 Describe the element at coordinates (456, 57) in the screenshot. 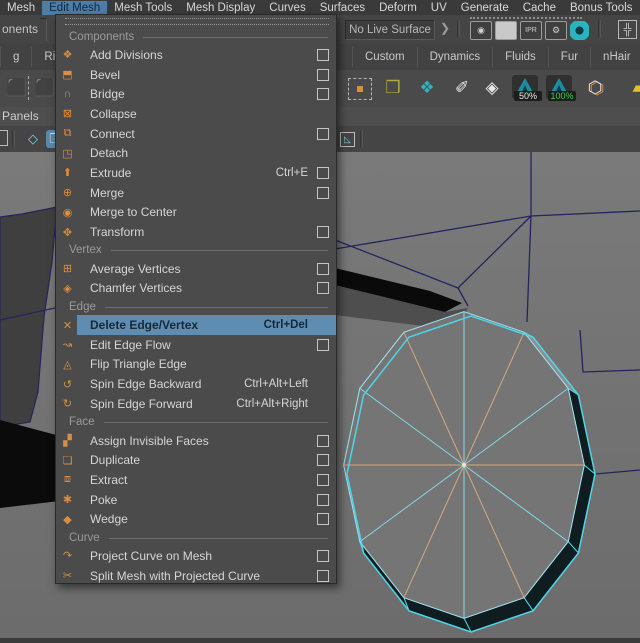

I see `shelf-tab-dynamics: Dynamics` at that location.